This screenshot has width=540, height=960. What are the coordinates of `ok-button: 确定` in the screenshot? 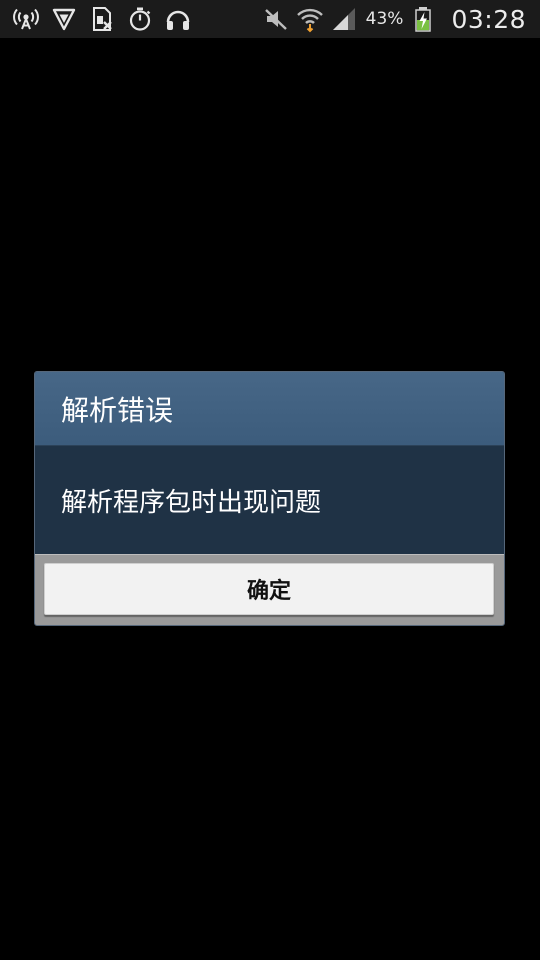 It's located at (269, 589).